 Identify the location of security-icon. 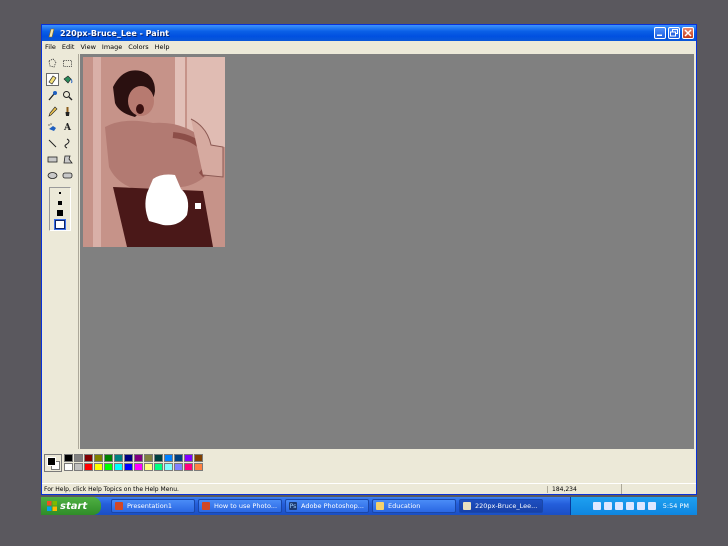
(618, 506).